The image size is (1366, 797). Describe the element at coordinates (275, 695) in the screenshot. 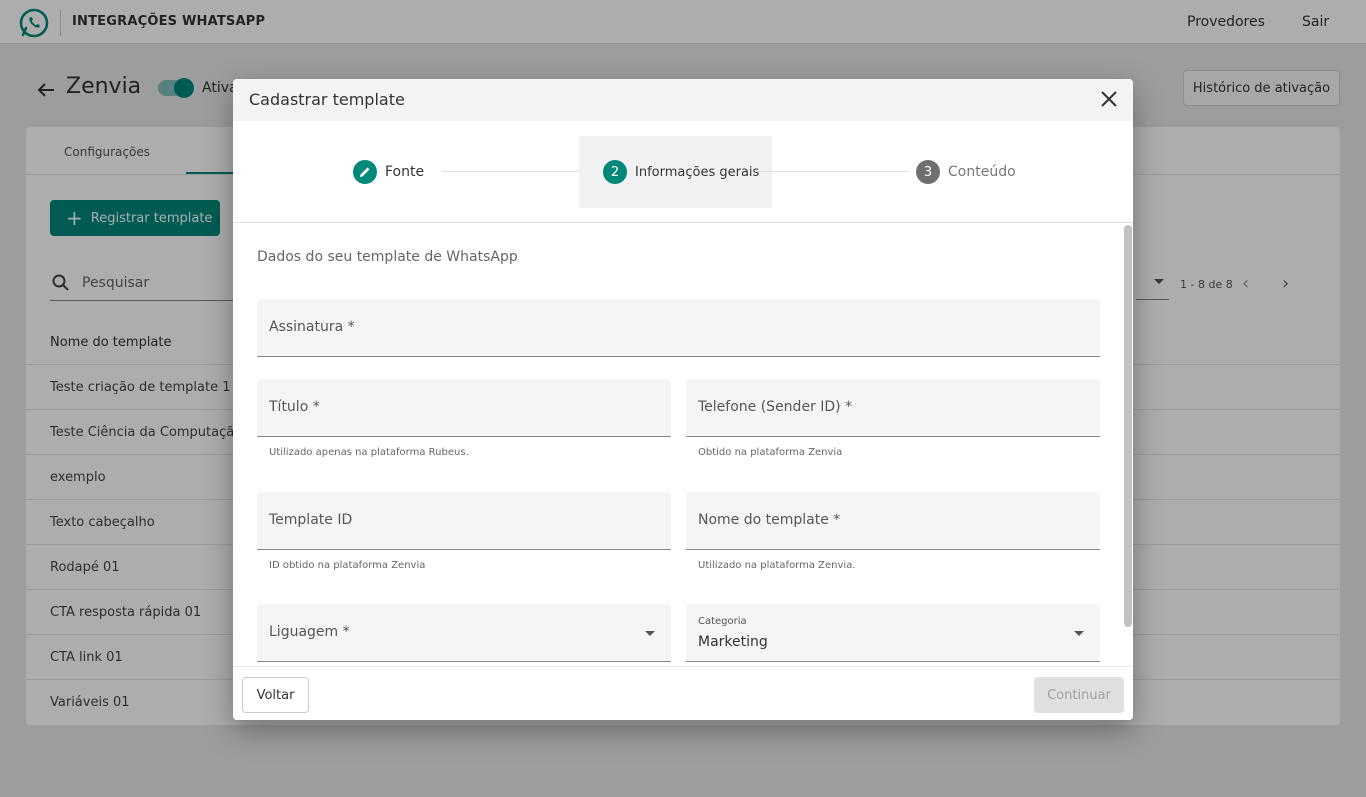

I see `back-button: Voltar` at that location.